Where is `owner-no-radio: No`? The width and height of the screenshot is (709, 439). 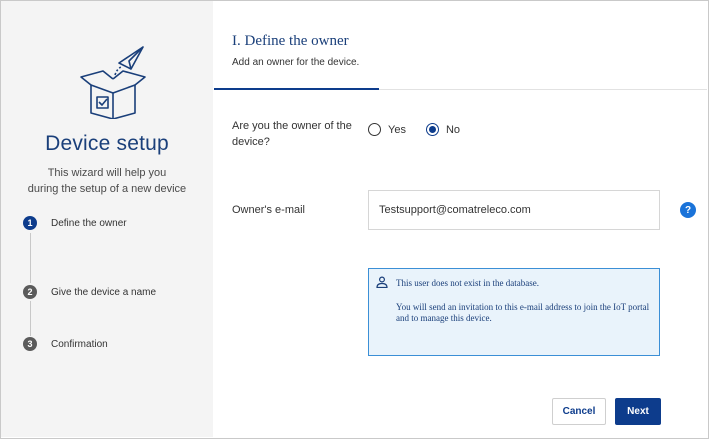 owner-no-radio: No is located at coordinates (443, 129).